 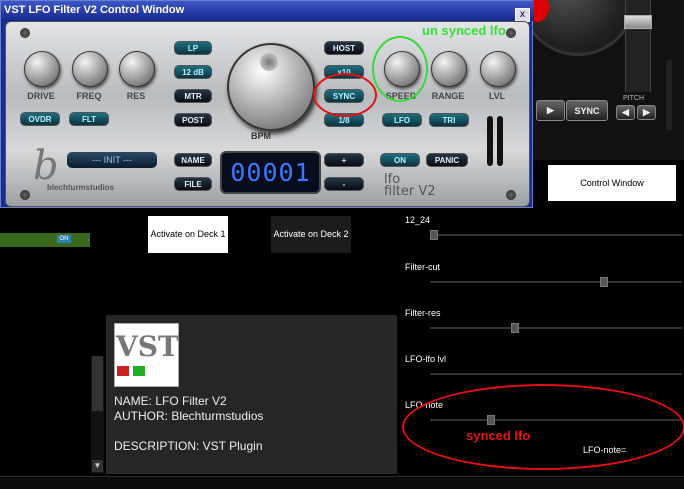 What do you see at coordinates (498, 435) in the screenshot?
I see `synced-annotation: synced lfo` at bounding box center [498, 435].